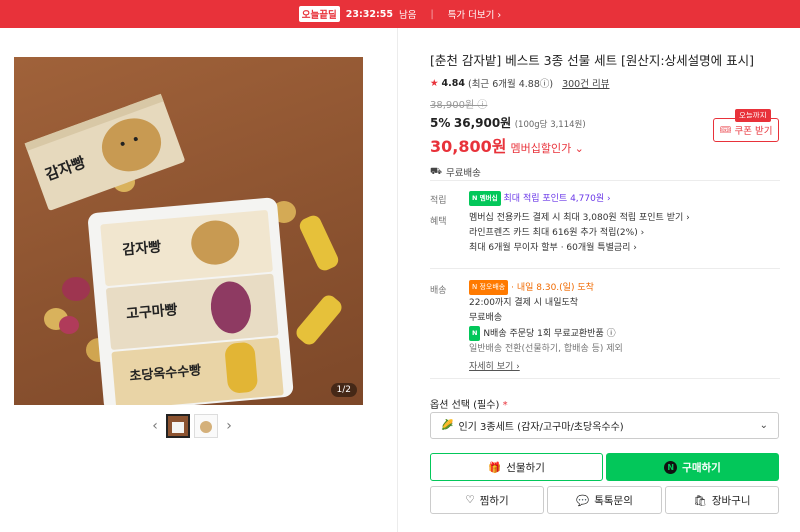  Describe the element at coordinates (142, 248) in the screenshot. I see `box-label-potato: 감자빵` at that location.